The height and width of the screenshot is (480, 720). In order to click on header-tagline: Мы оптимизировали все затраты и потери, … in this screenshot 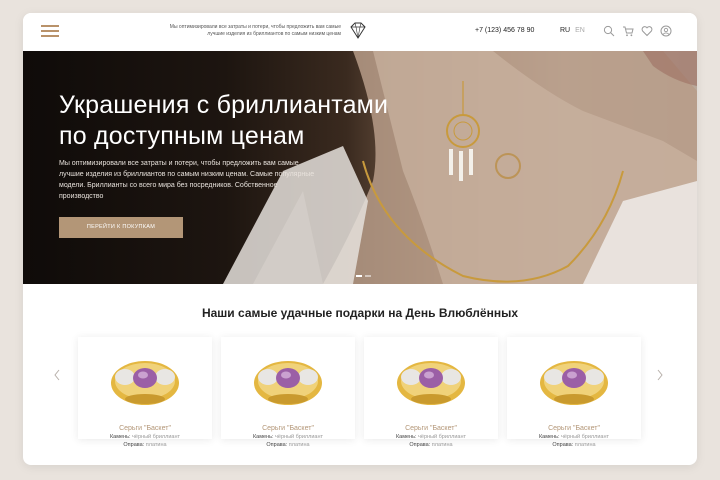, I will do `click(255, 30)`.